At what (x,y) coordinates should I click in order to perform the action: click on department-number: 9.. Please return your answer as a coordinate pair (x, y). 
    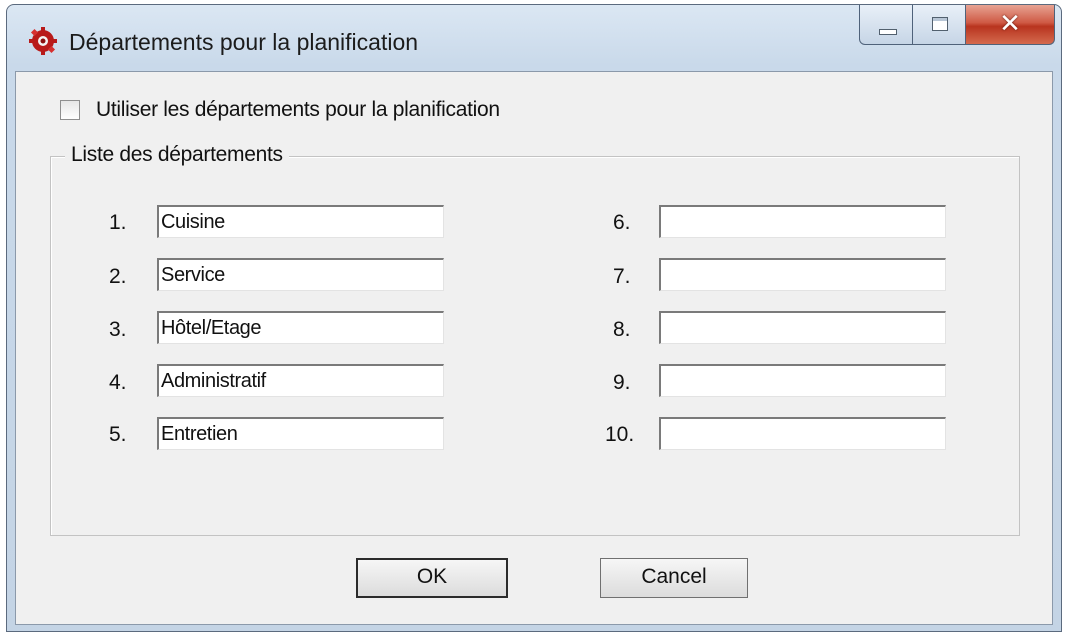
    Looking at the image, I should click on (622, 382).